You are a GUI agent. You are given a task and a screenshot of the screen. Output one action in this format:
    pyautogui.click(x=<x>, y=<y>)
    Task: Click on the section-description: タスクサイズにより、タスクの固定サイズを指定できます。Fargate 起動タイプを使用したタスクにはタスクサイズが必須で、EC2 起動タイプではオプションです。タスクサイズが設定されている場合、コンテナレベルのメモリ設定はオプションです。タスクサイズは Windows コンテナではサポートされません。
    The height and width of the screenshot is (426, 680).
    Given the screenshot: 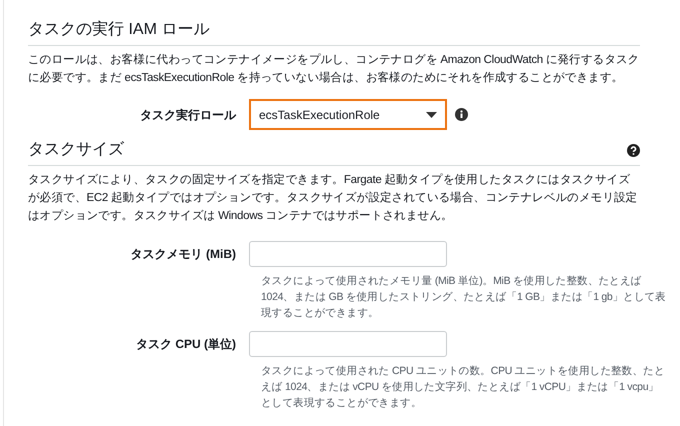 What is the action you would take?
    pyautogui.click(x=333, y=198)
    